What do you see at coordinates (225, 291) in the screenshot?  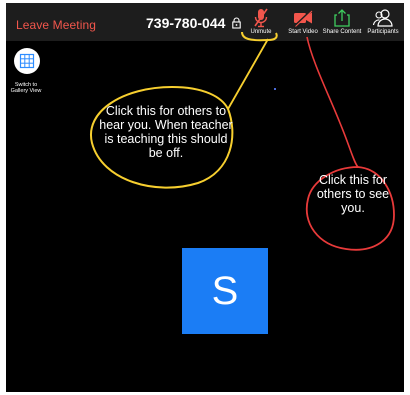 I see `participant-avatar: S` at bounding box center [225, 291].